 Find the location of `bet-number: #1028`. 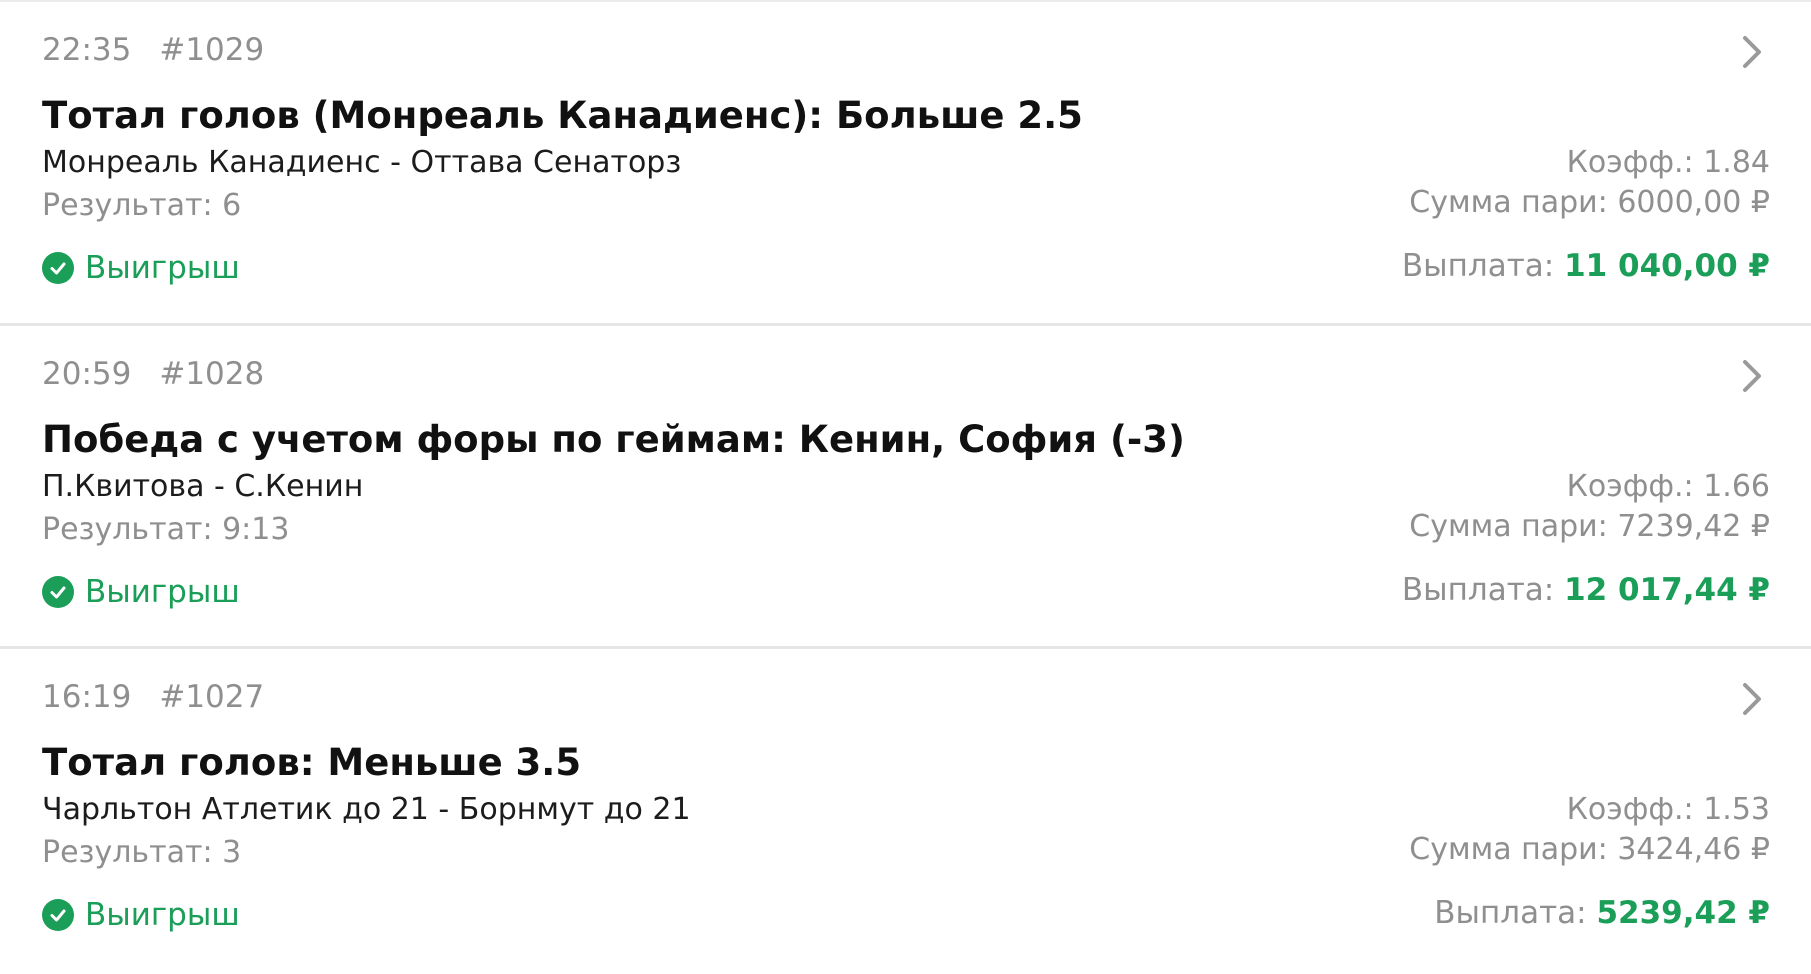

bet-number: #1028 is located at coordinates (212, 374).